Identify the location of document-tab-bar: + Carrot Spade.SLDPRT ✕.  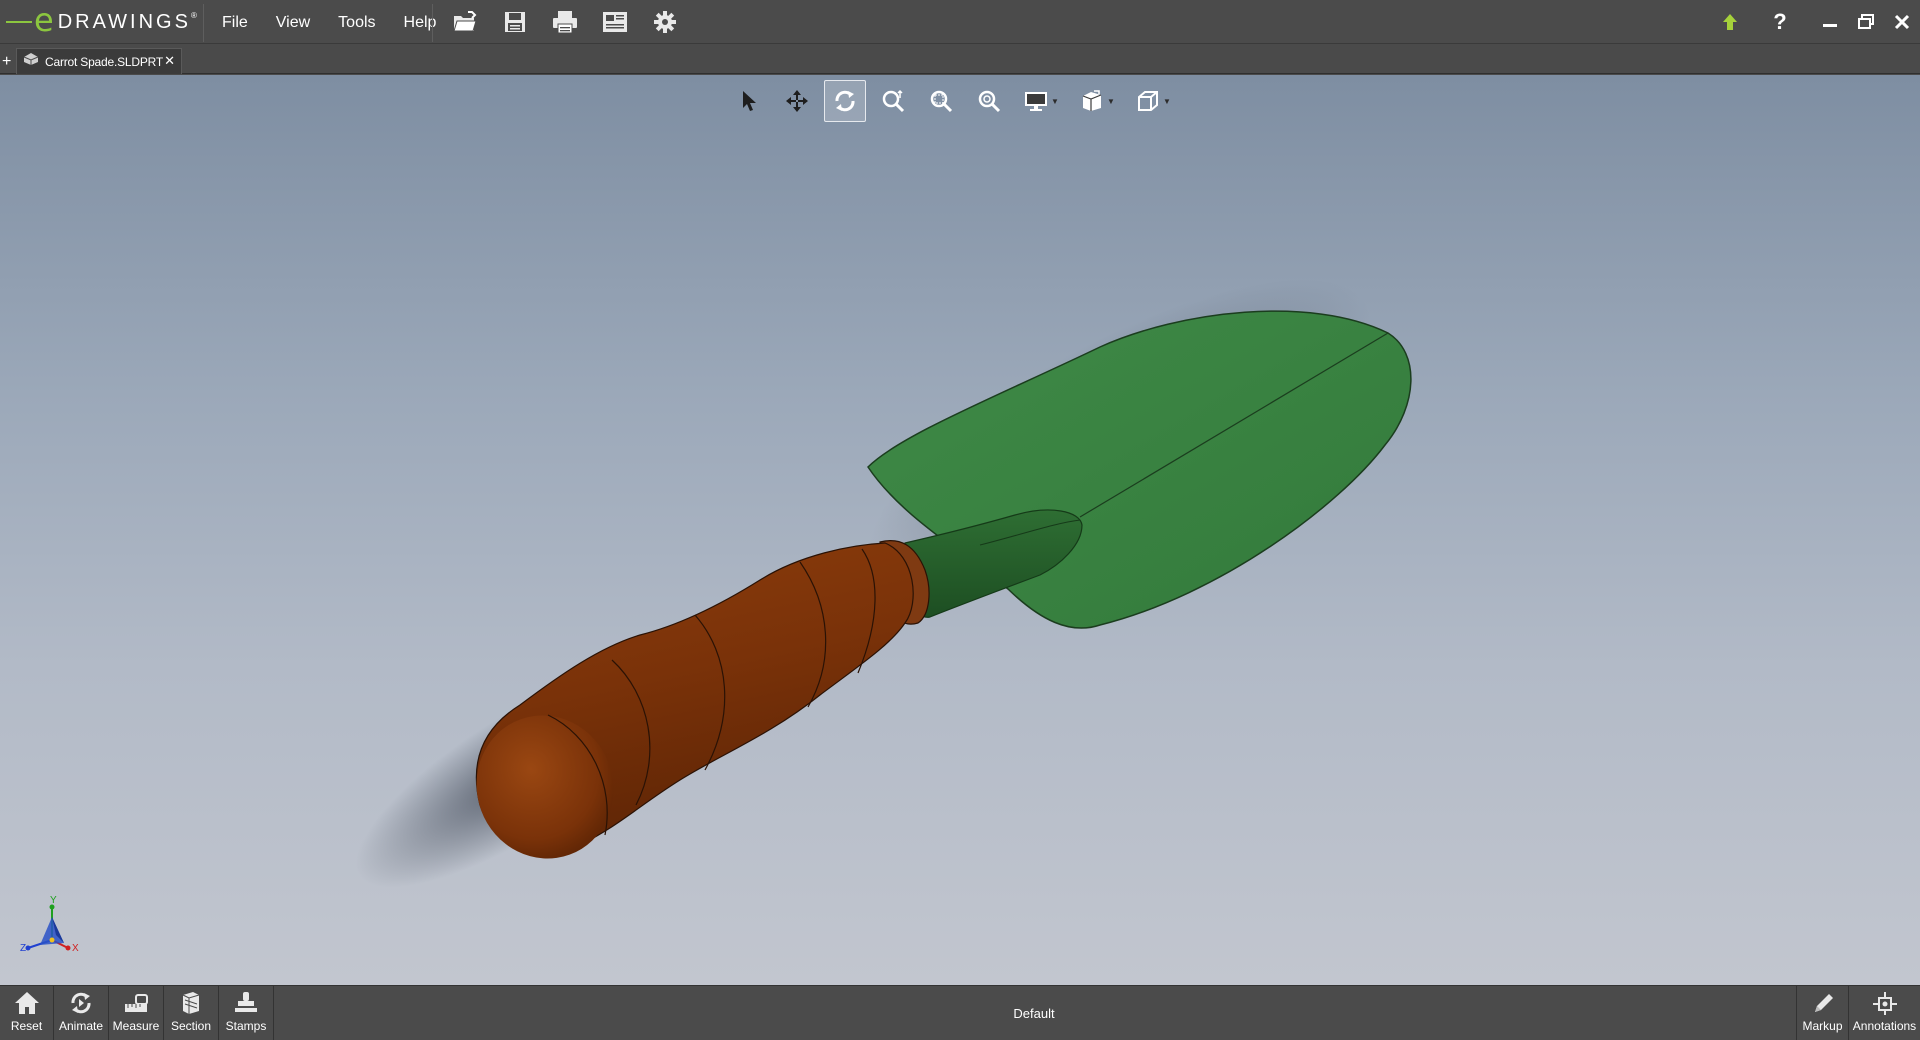
(960, 59).